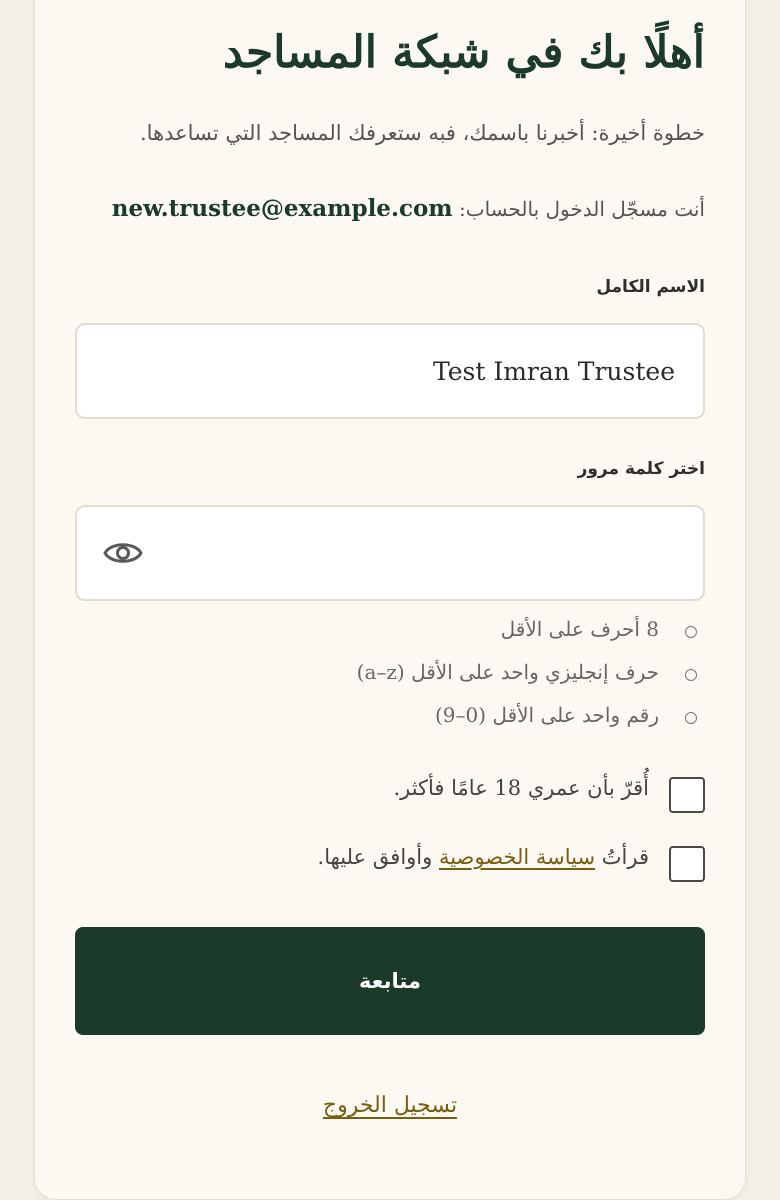 The height and width of the screenshot is (1200, 780). I want to click on privacy-policy-link: سياسة الخصوصية, so click(517, 857).